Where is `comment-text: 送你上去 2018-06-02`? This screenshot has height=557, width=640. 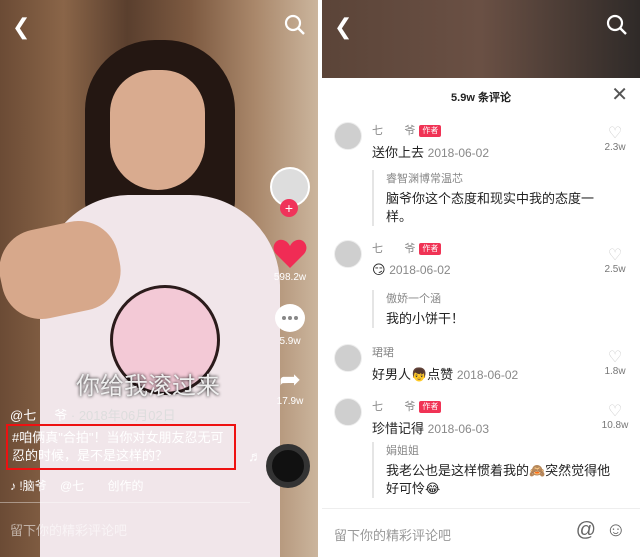 comment-text: 送你上去 2018-06-02 is located at coordinates (431, 152).